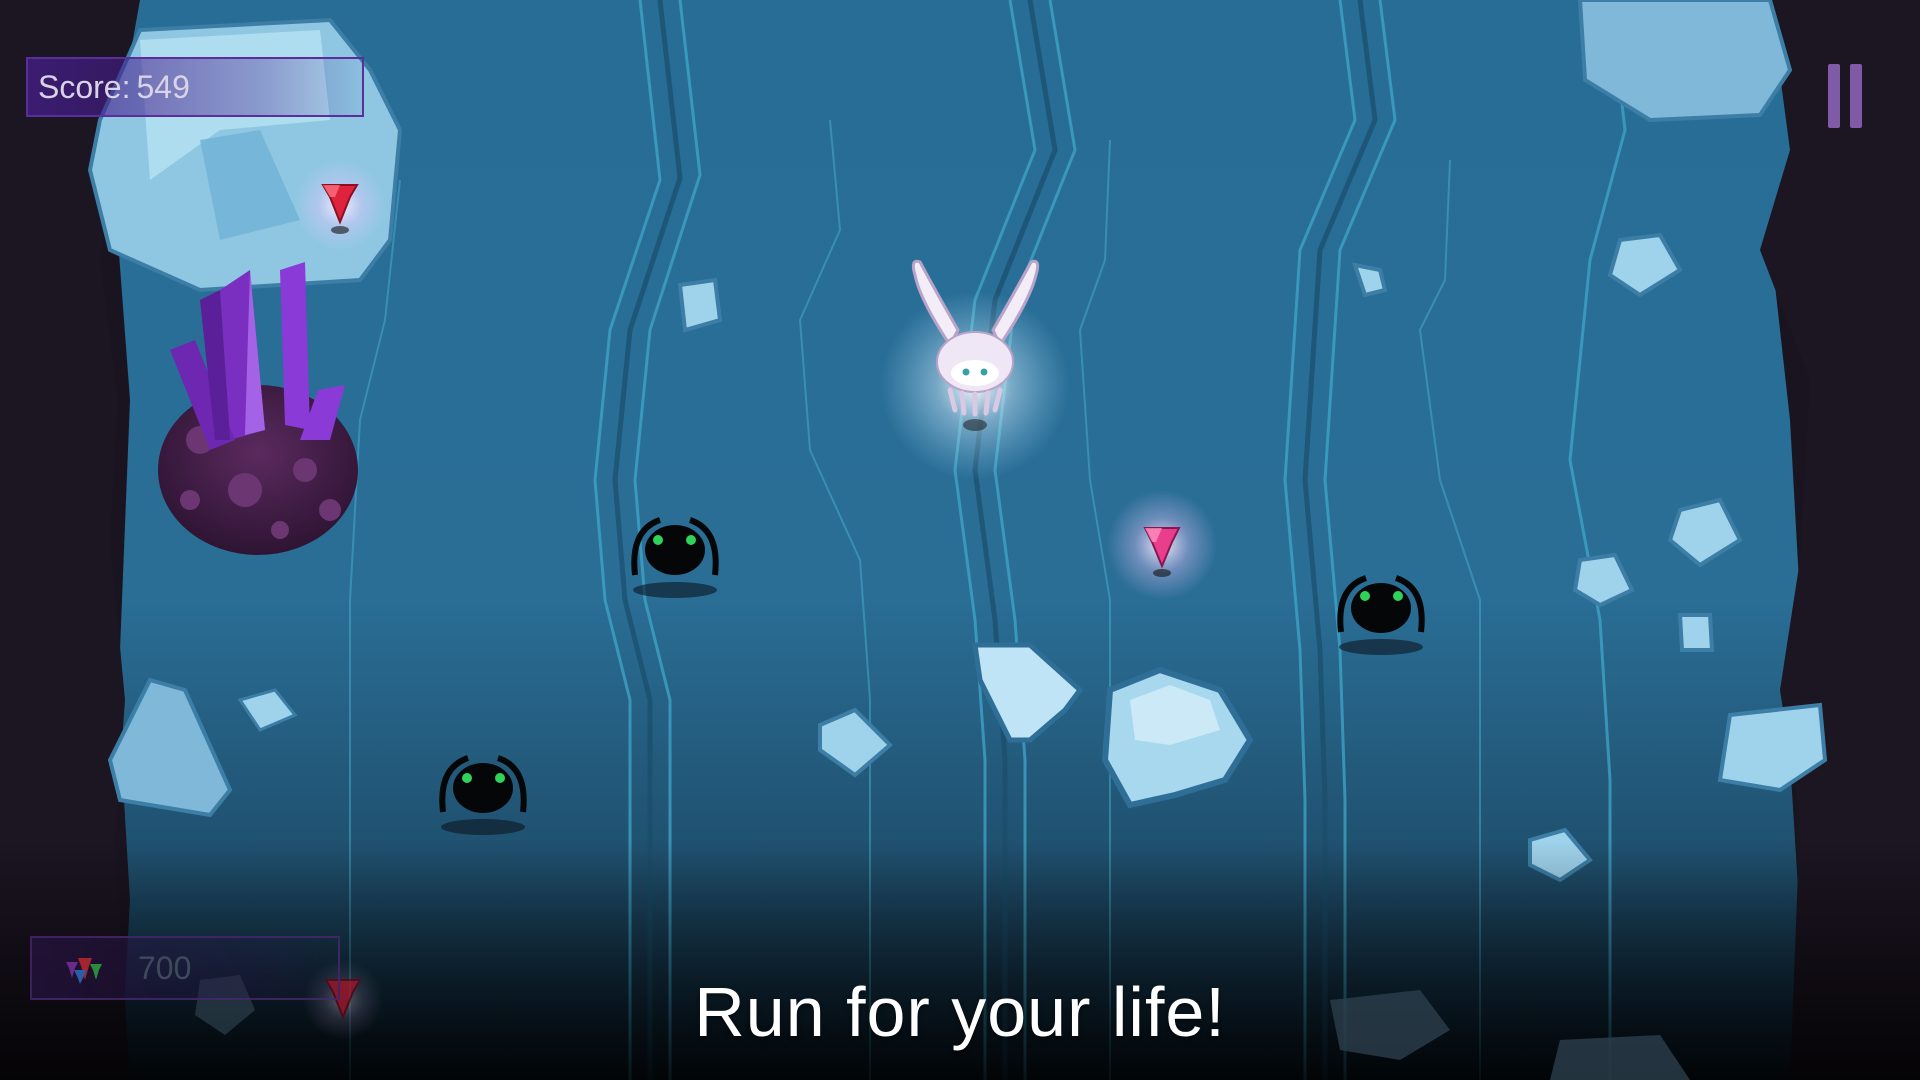 The width and height of the screenshot is (1920, 1080). What do you see at coordinates (960, 1012) in the screenshot?
I see `game-message: Run for your life!` at bounding box center [960, 1012].